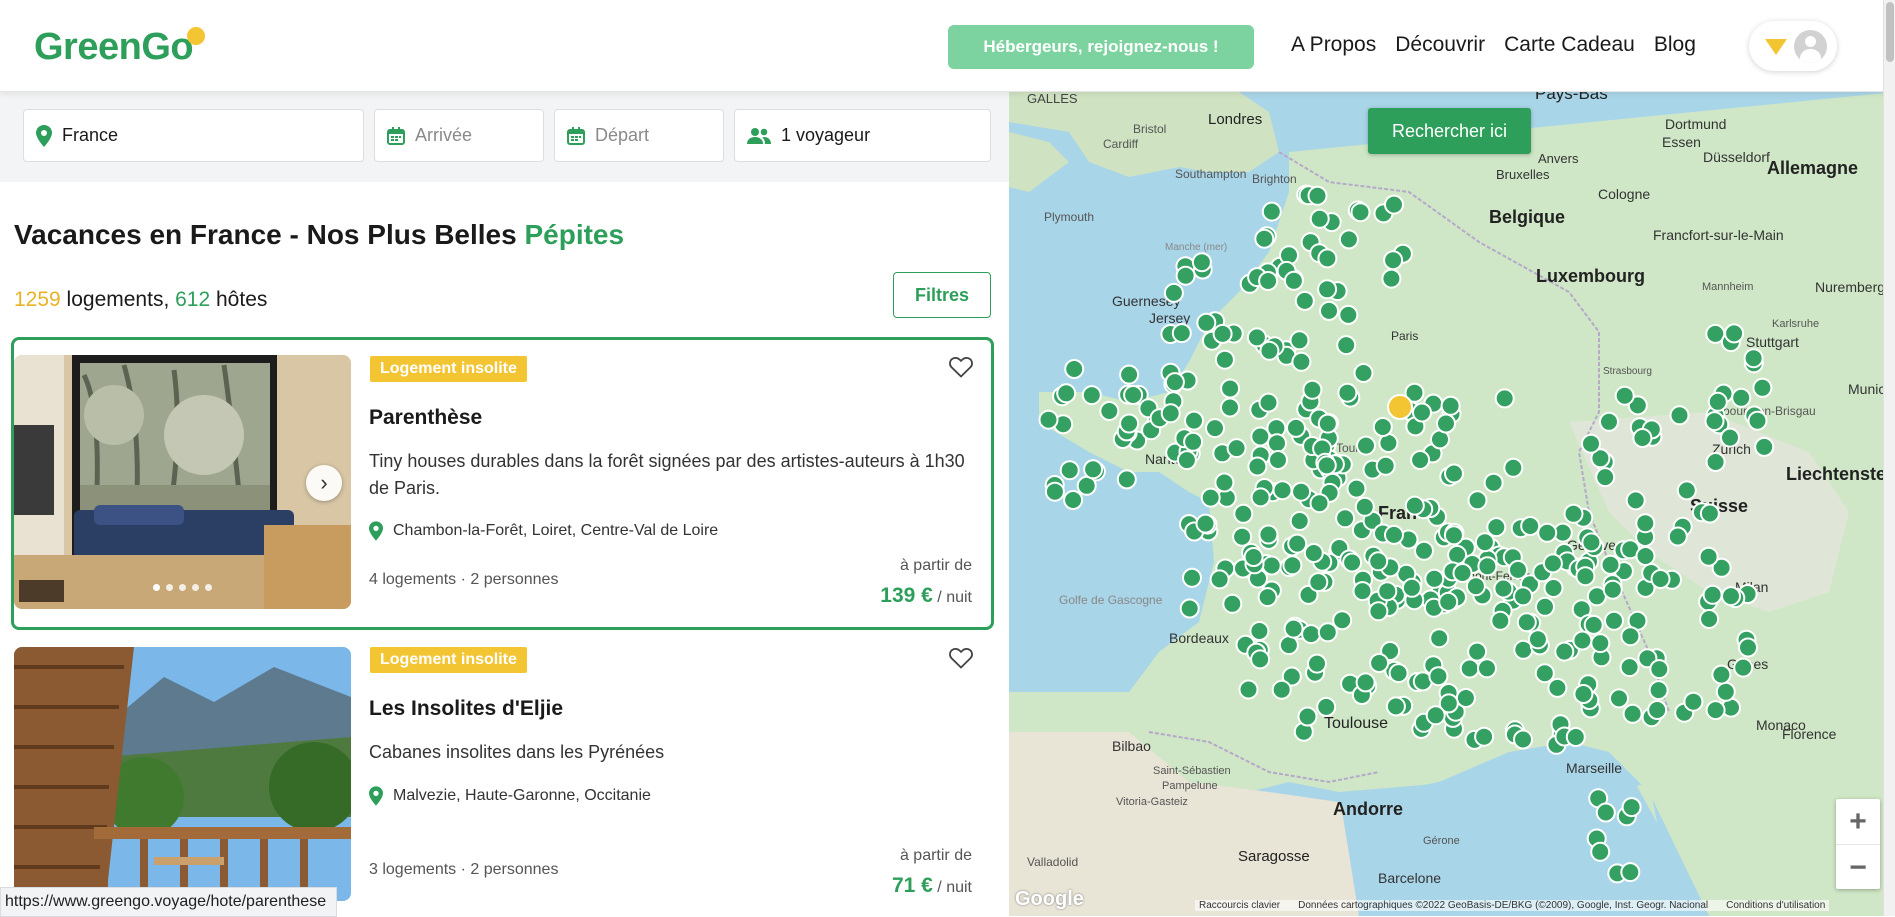 This screenshot has height=917, width=1895. Describe the element at coordinates (1400, 407) in the screenshot. I see `map-selected-marker` at that location.